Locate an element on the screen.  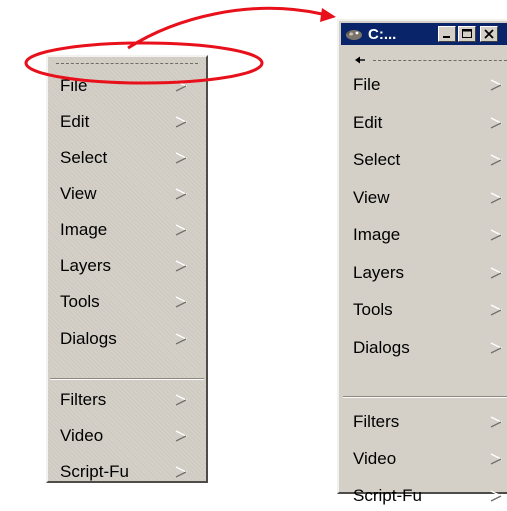
tearoff-back-arrow-icon is located at coordinates (360, 60).